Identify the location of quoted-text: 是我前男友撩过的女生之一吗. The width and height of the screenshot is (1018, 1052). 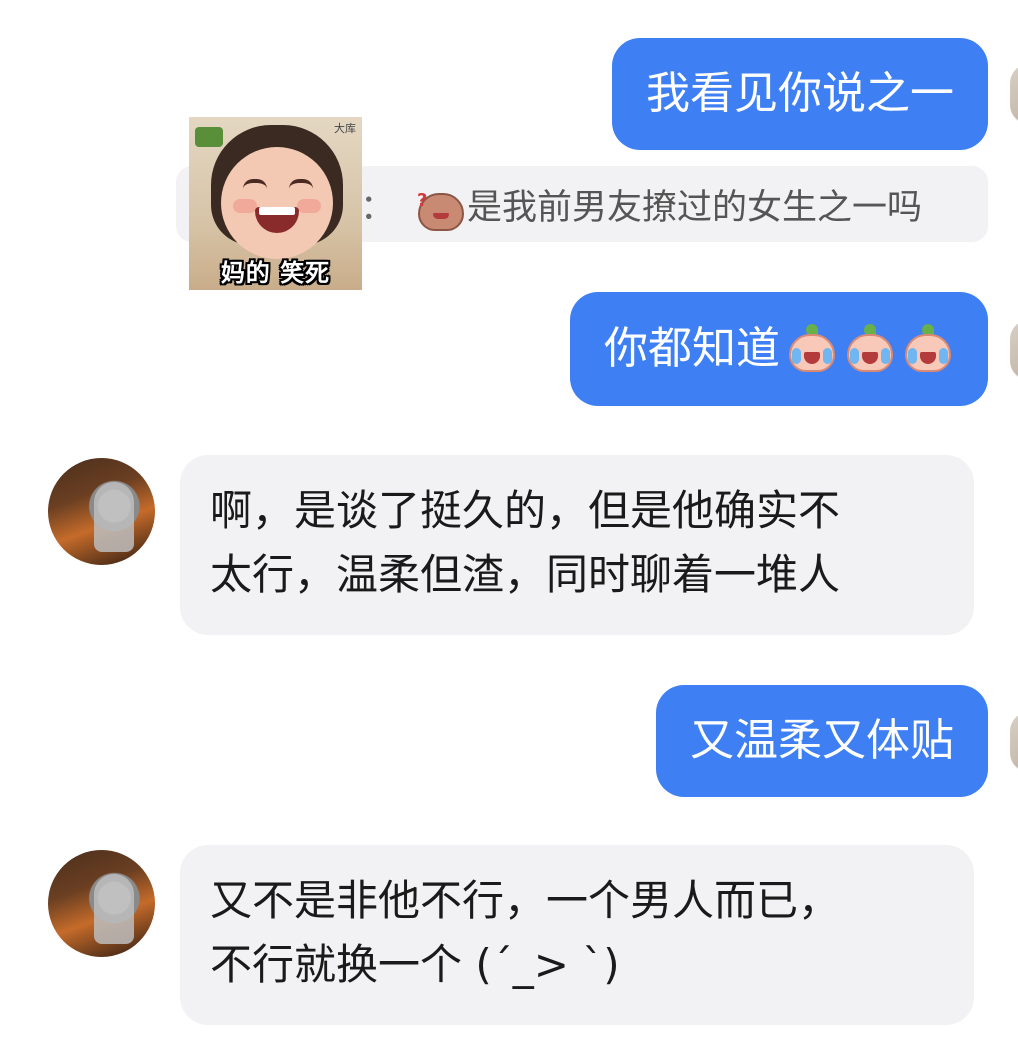
(695, 208).